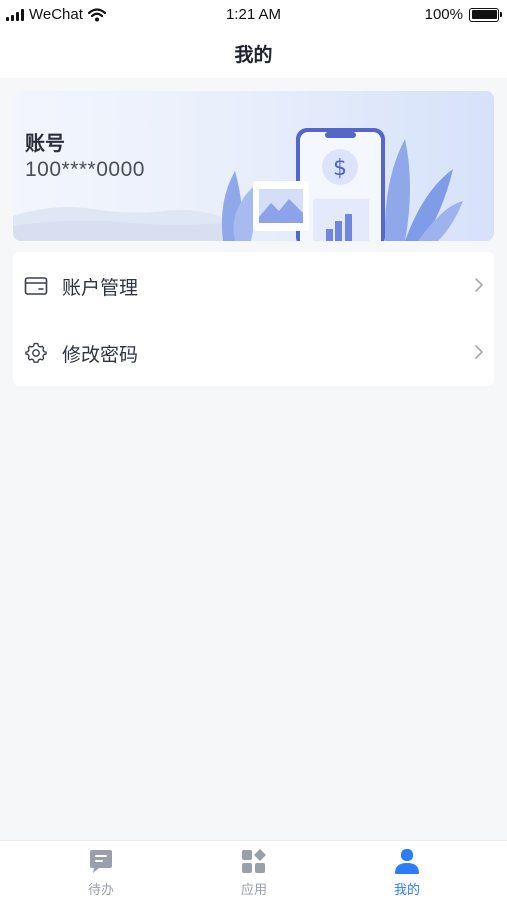  Describe the element at coordinates (36, 286) in the screenshot. I see `card-icon` at that location.